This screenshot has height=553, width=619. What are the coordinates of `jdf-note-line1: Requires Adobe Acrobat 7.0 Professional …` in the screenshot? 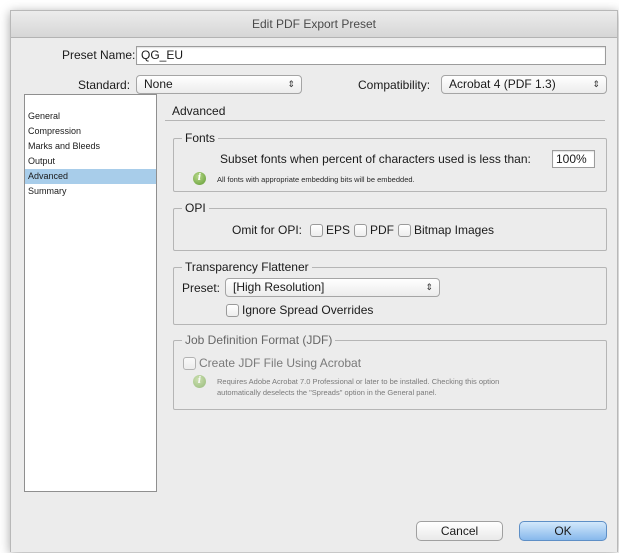 It's located at (358, 381).